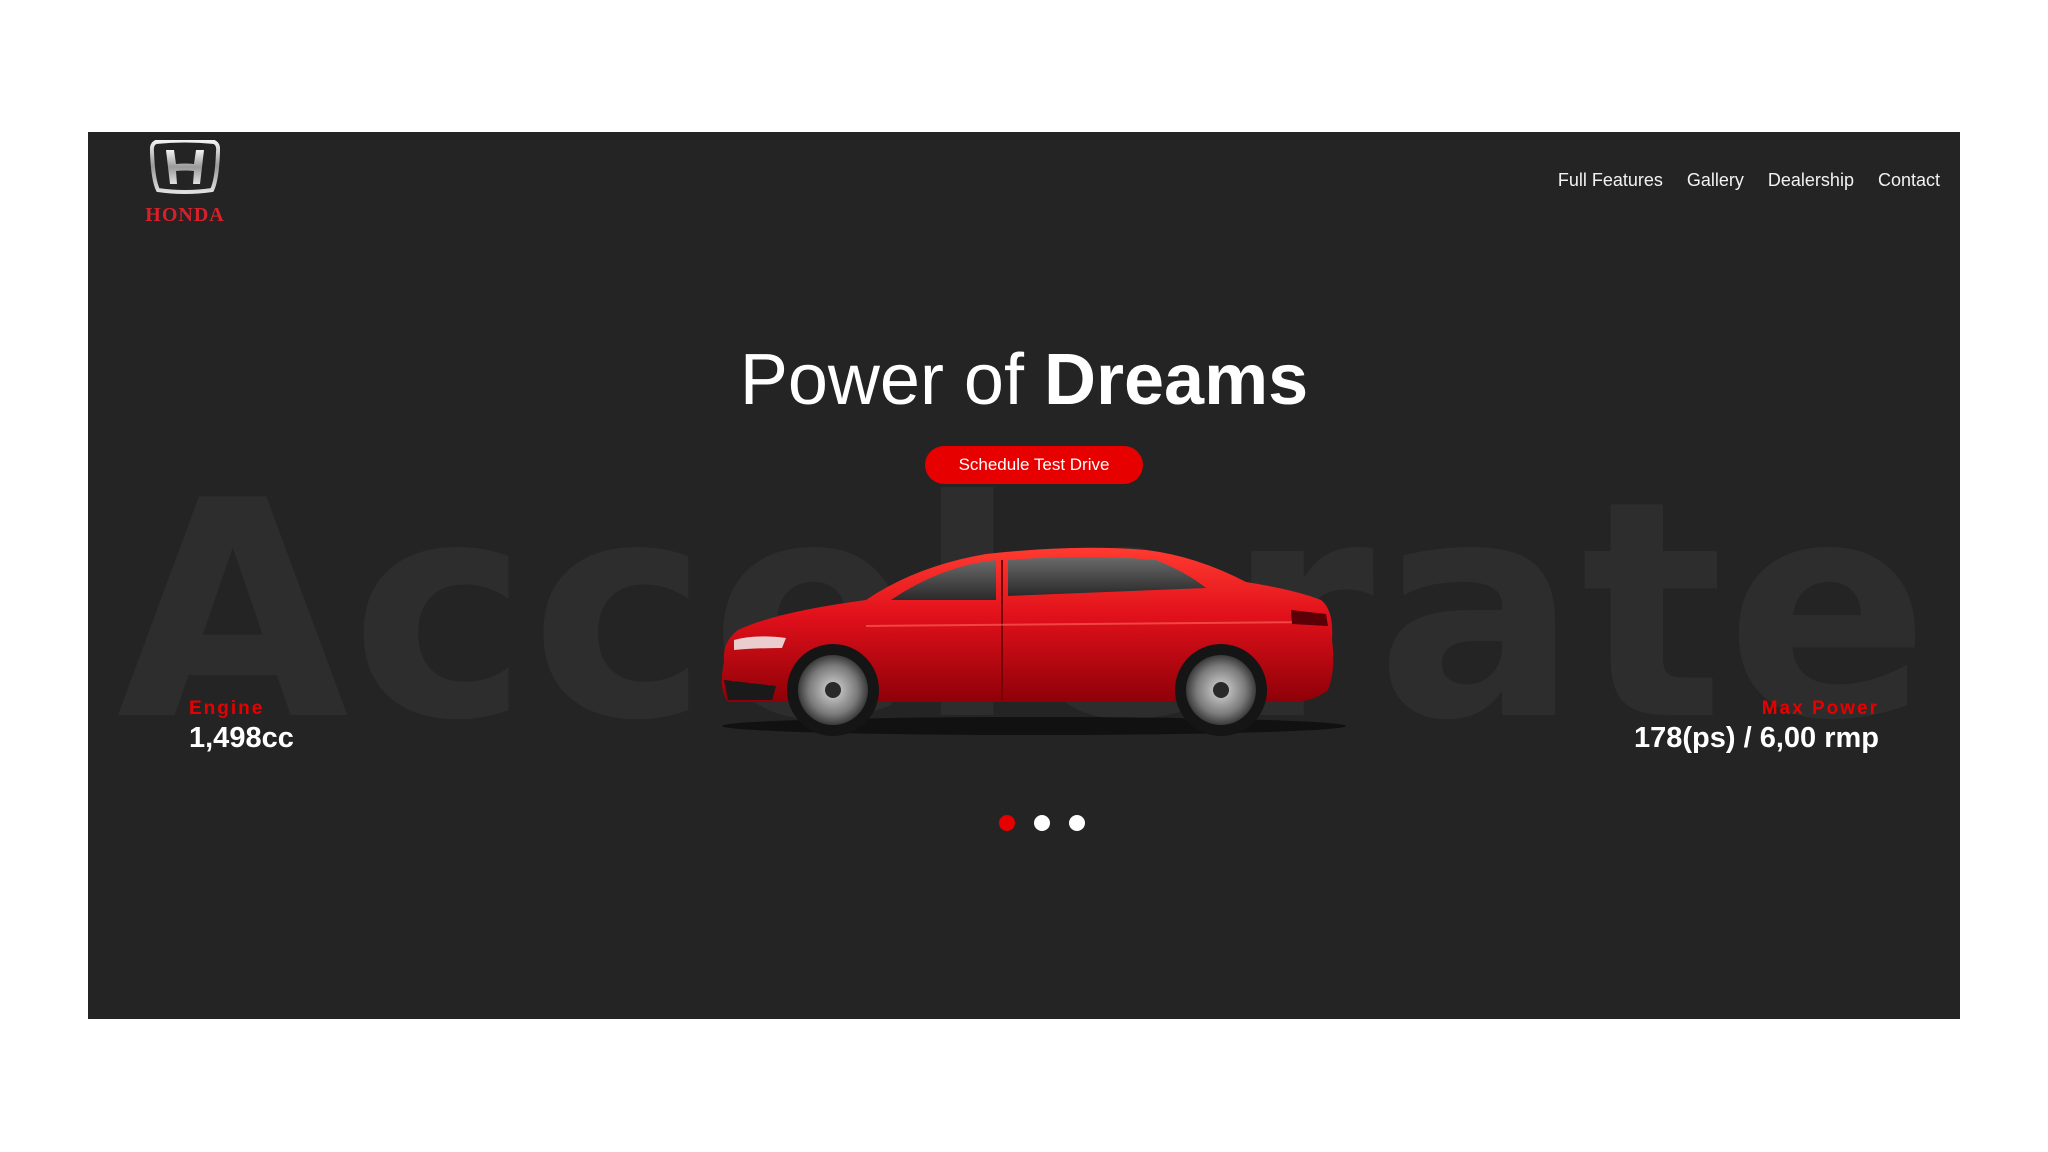 The height and width of the screenshot is (1152, 2048). Describe the element at coordinates (1176, 380) in the screenshot. I see `hero-title-bold: Dreams` at that location.